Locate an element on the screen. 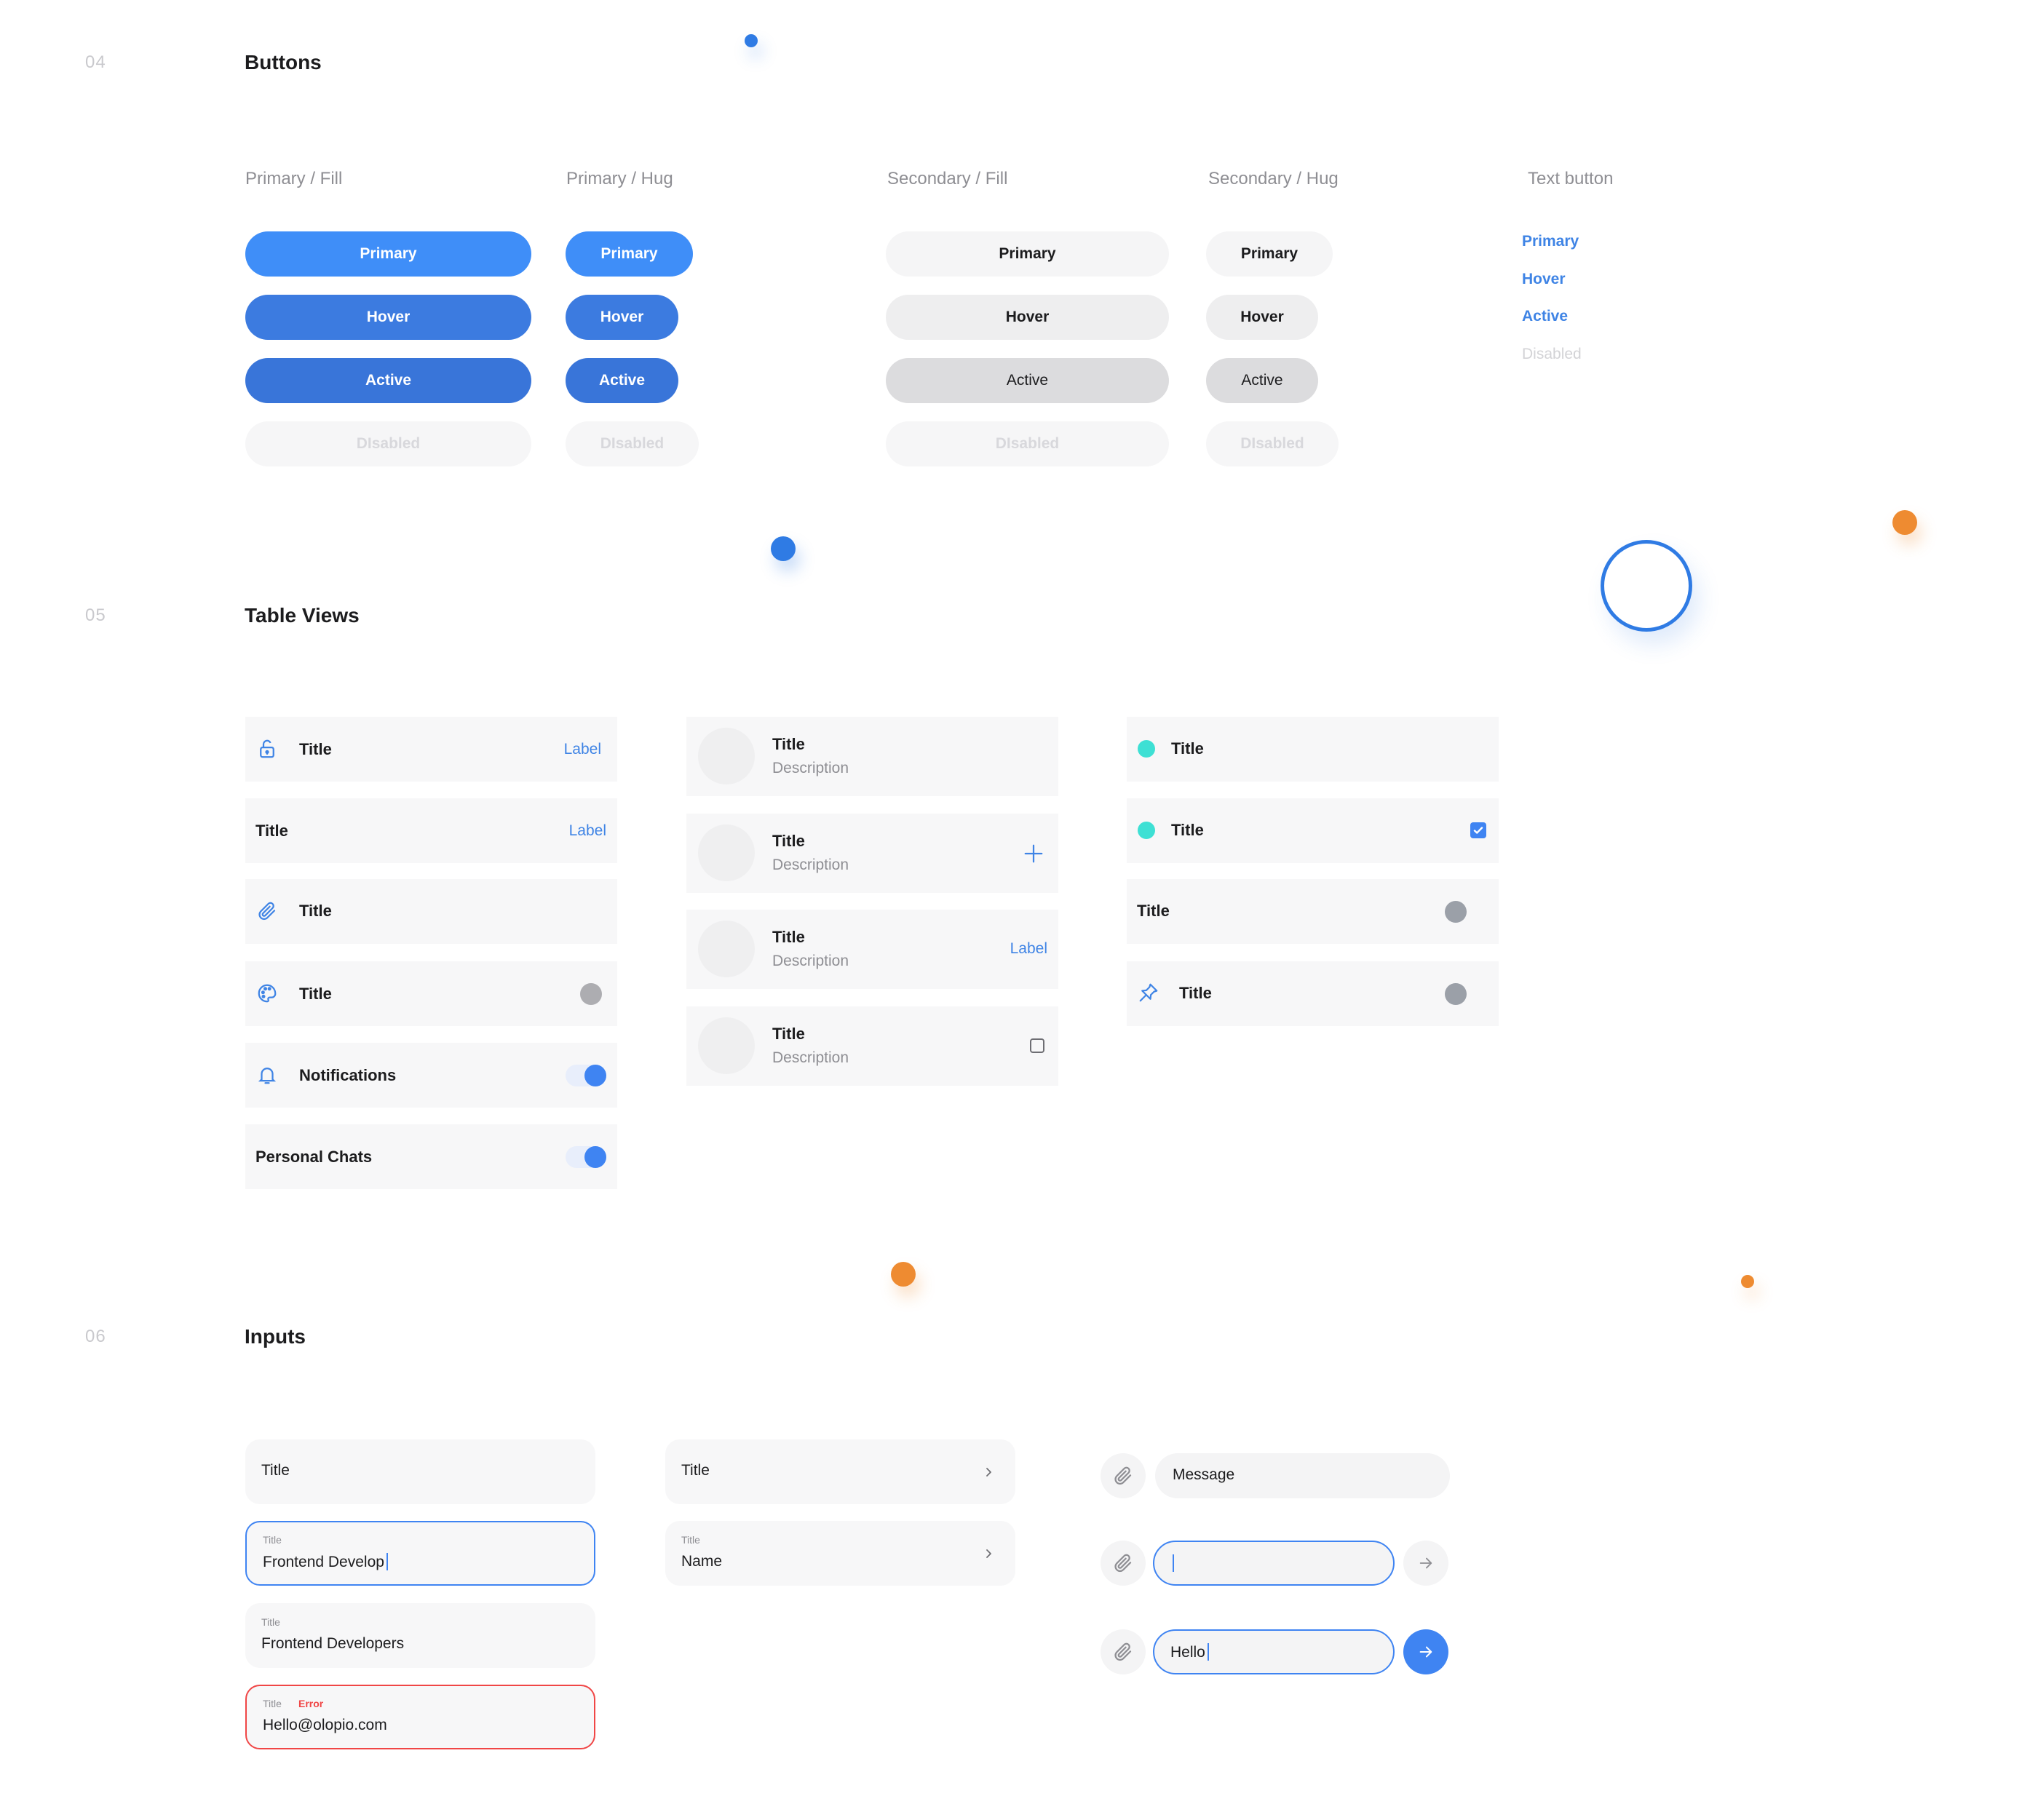 This screenshot has width=2038, height=1820. chevron-right-icon is located at coordinates (989, 1553).